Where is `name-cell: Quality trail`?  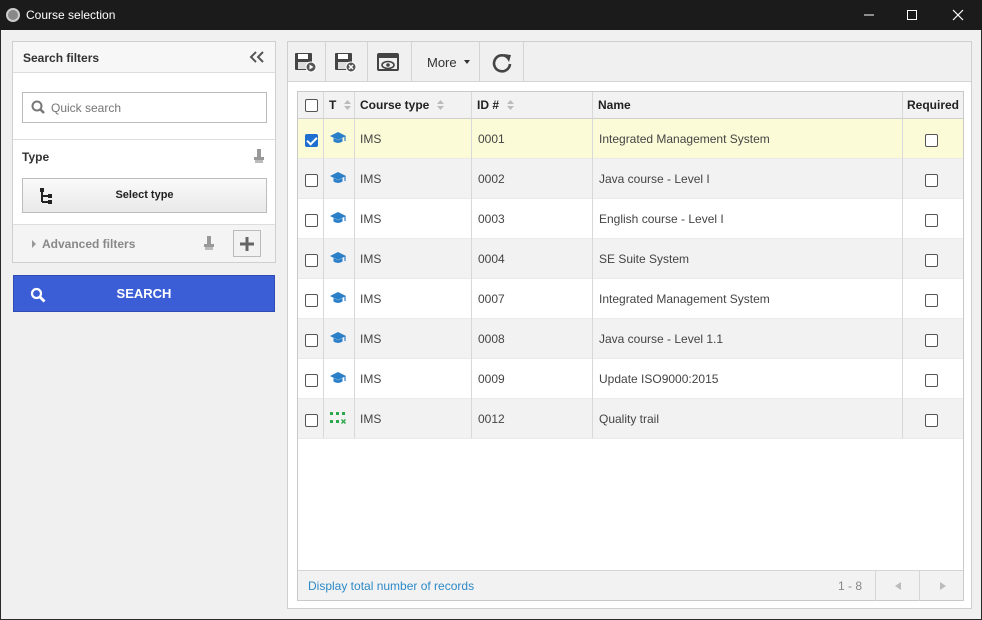 name-cell: Quality trail is located at coordinates (629, 419).